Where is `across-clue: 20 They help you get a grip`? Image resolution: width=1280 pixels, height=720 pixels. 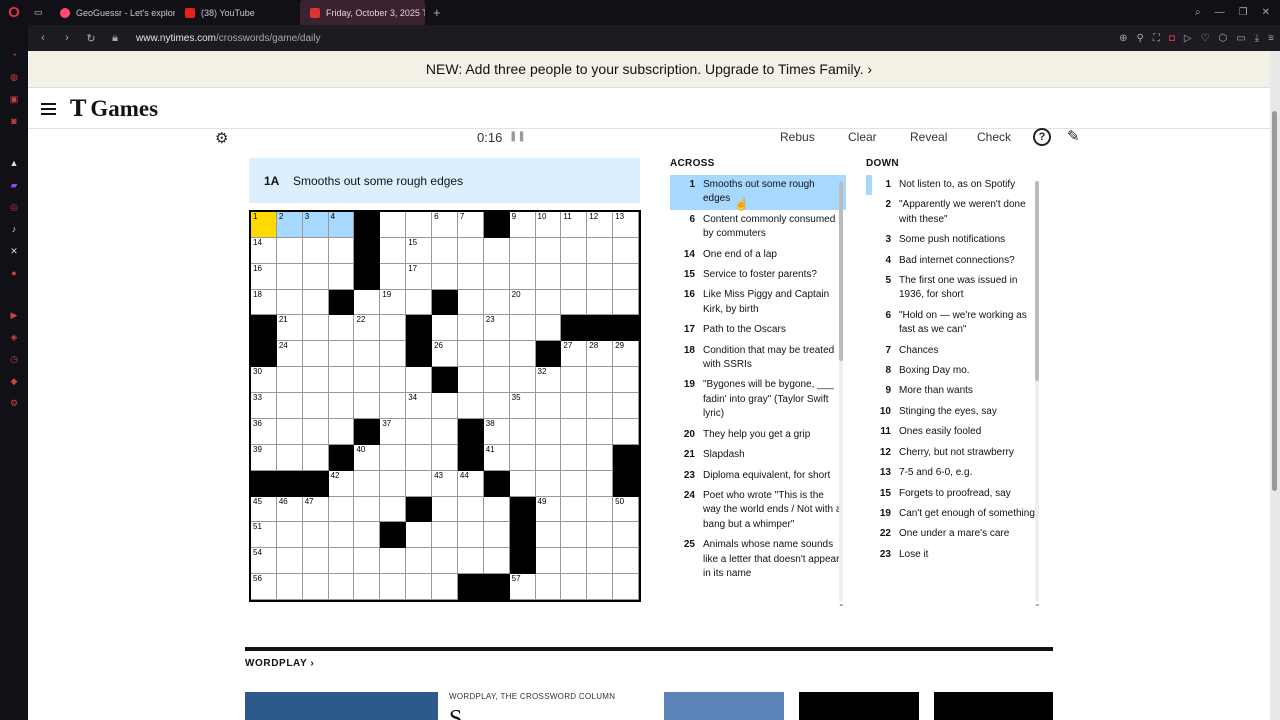
across-clue: 20 They help you get a grip is located at coordinates (758, 435).